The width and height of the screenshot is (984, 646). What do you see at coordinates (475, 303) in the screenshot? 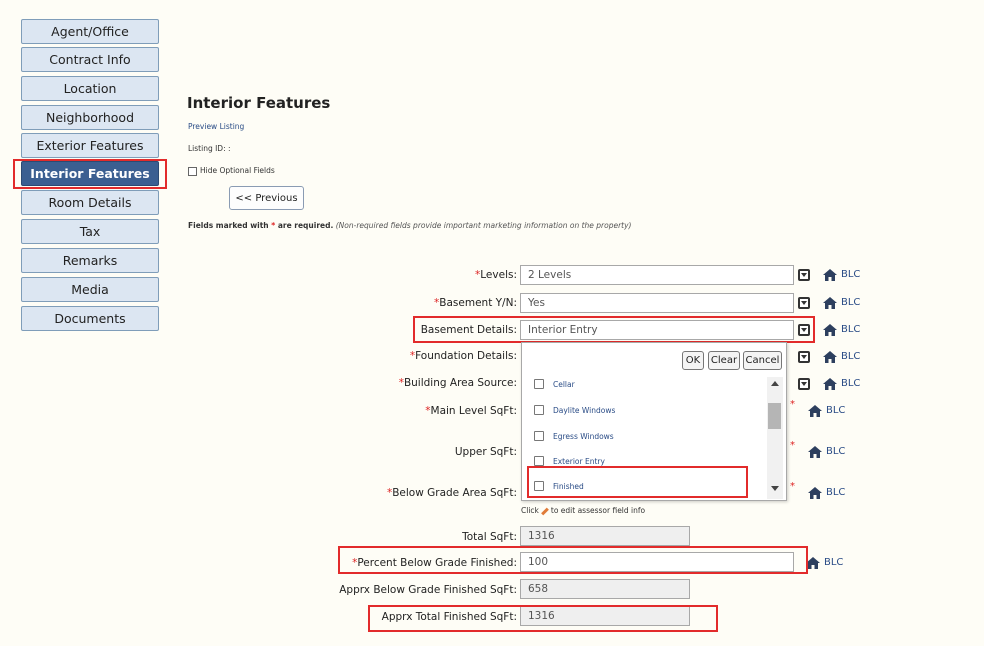
I see `basement-yn-label: *Basement Y/N:` at bounding box center [475, 303].